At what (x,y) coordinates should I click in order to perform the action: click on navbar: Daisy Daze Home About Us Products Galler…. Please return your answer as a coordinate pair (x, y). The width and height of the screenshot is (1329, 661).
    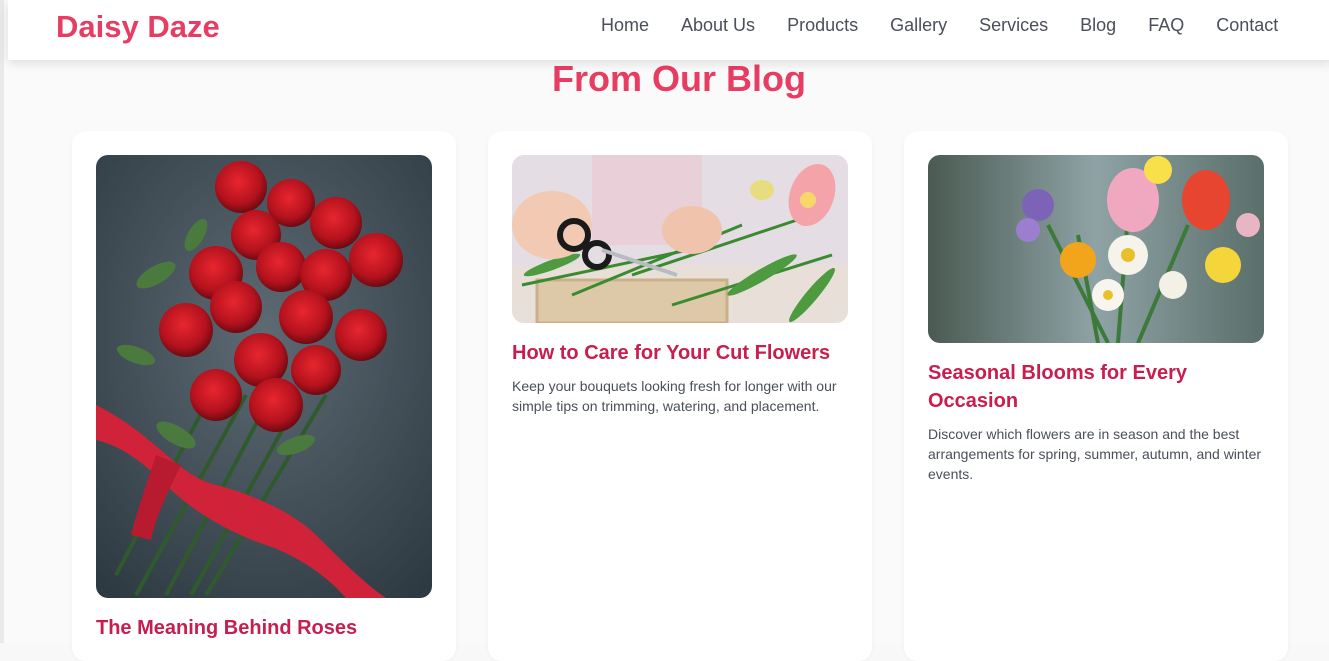
    Looking at the image, I should click on (668, 30).